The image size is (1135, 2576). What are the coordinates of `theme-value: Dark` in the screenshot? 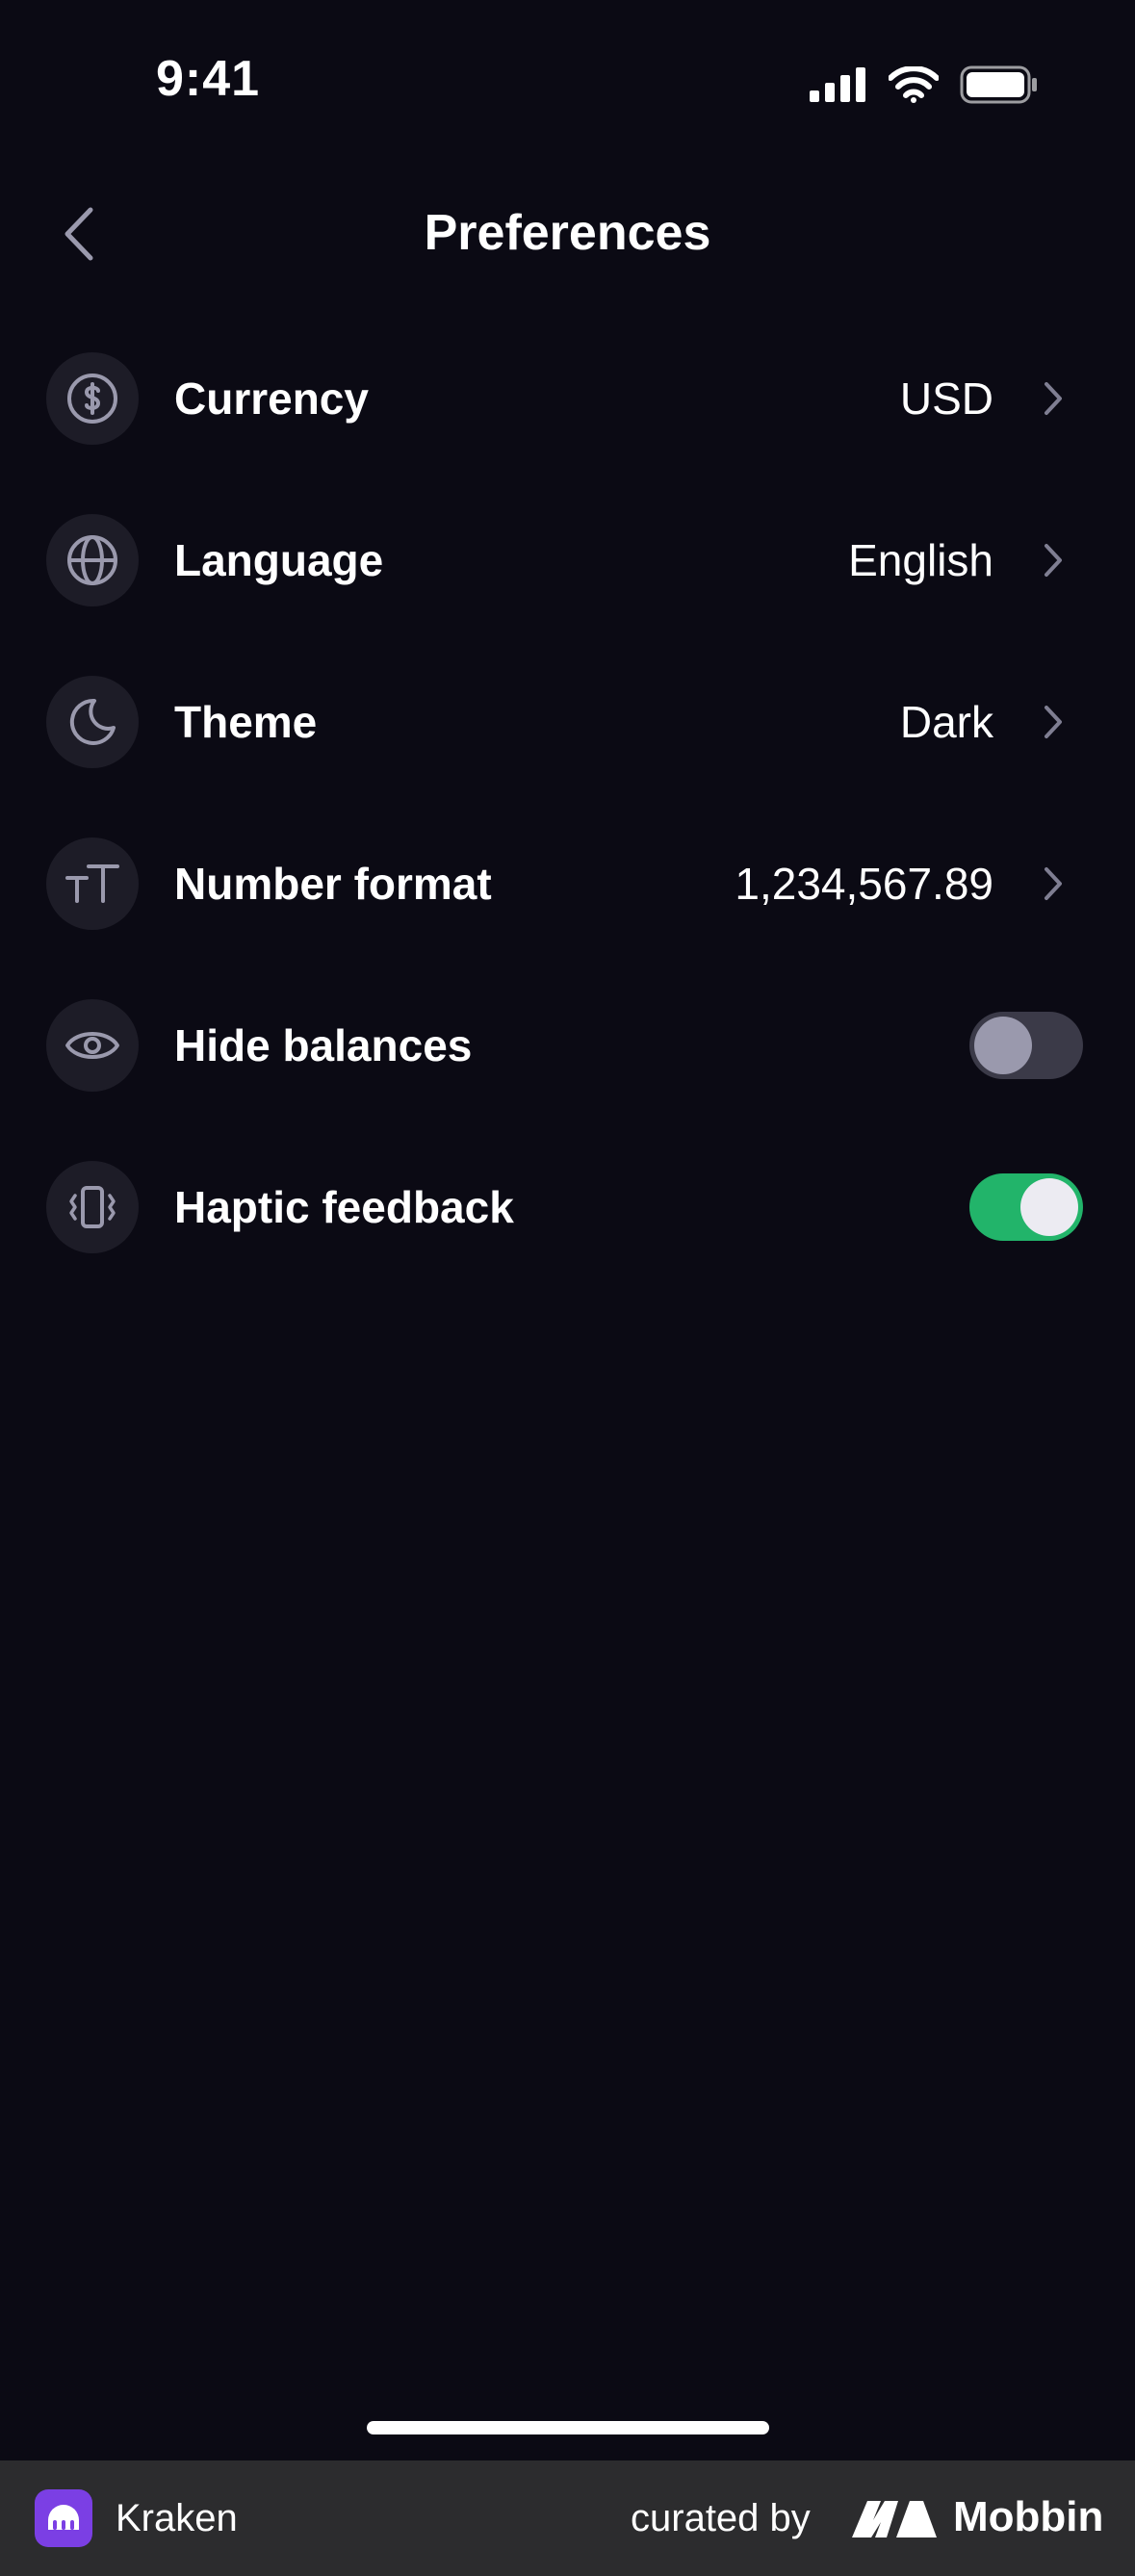 It's located at (946, 722).